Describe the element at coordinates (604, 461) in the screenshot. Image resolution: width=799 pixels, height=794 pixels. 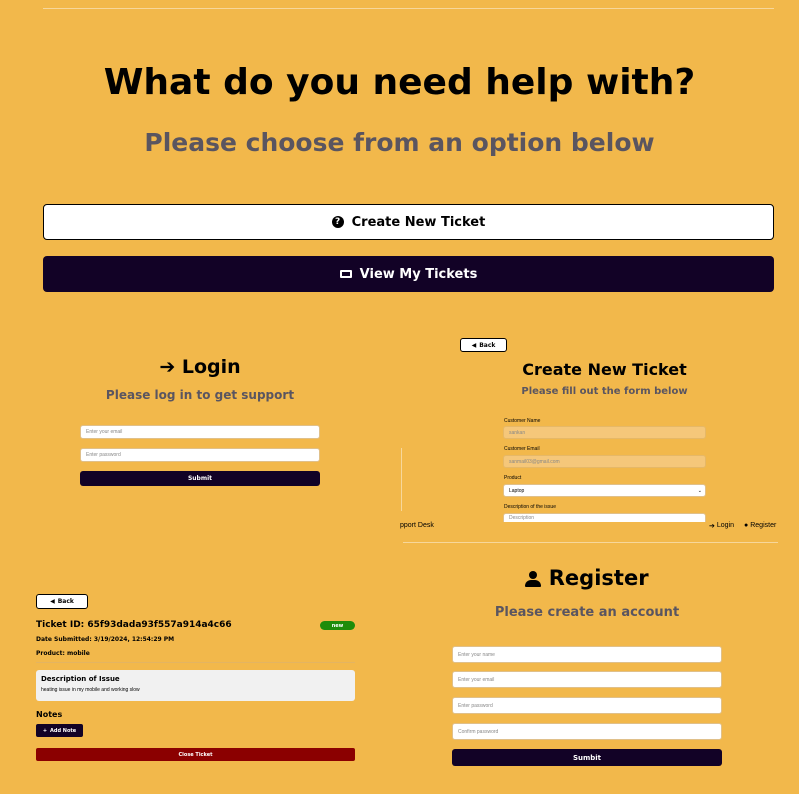
I see `customer-email-field: sanmail03@gmail.com` at that location.